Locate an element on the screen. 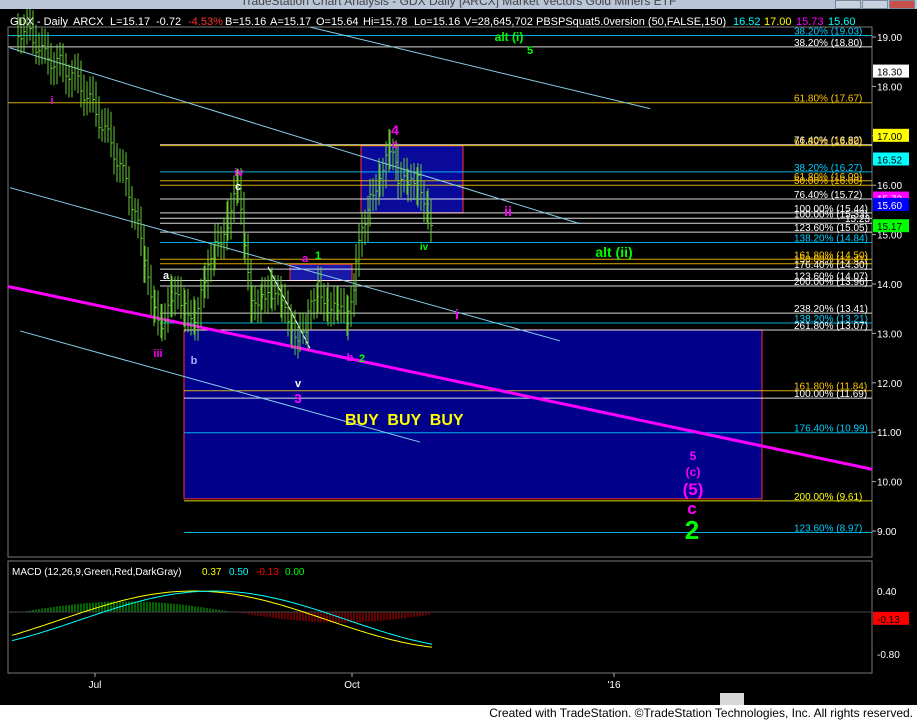 Image resolution: width=917 pixels, height=721 pixels. fib-level-label: 61.80% (16.80) is located at coordinates (828, 142).